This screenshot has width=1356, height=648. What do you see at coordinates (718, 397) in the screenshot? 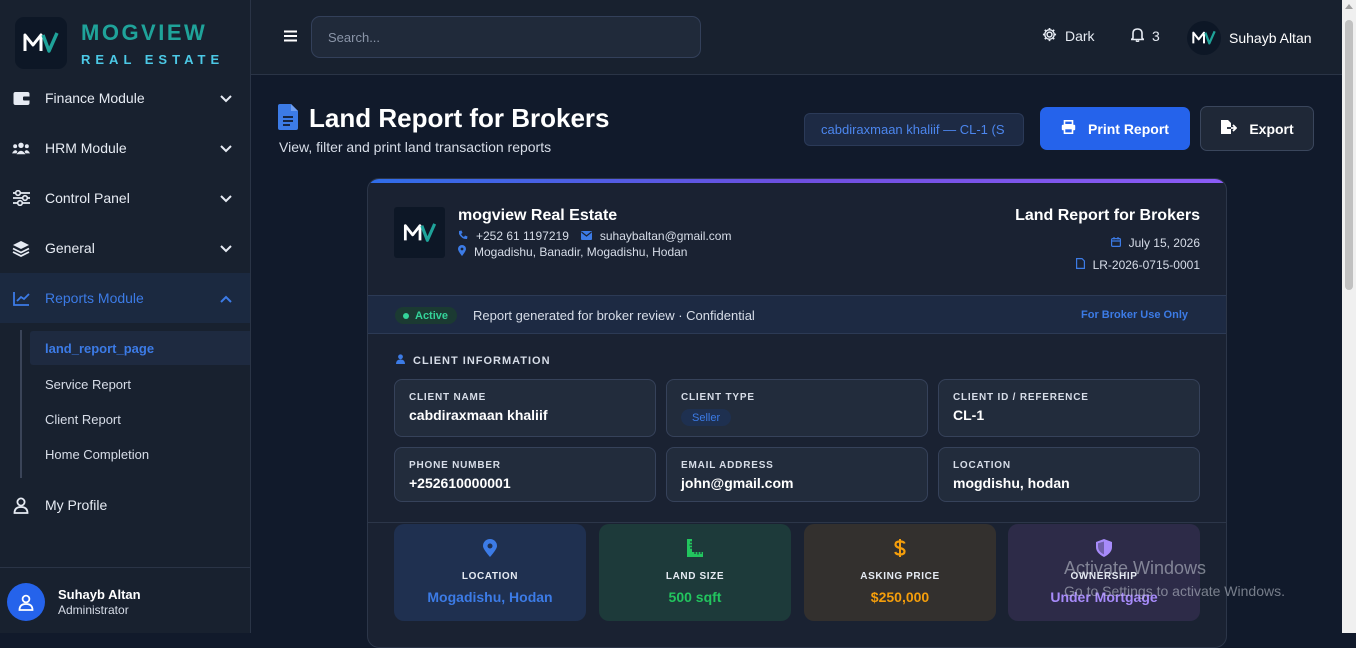
I see `field-label: CLIENT TYPE` at bounding box center [718, 397].